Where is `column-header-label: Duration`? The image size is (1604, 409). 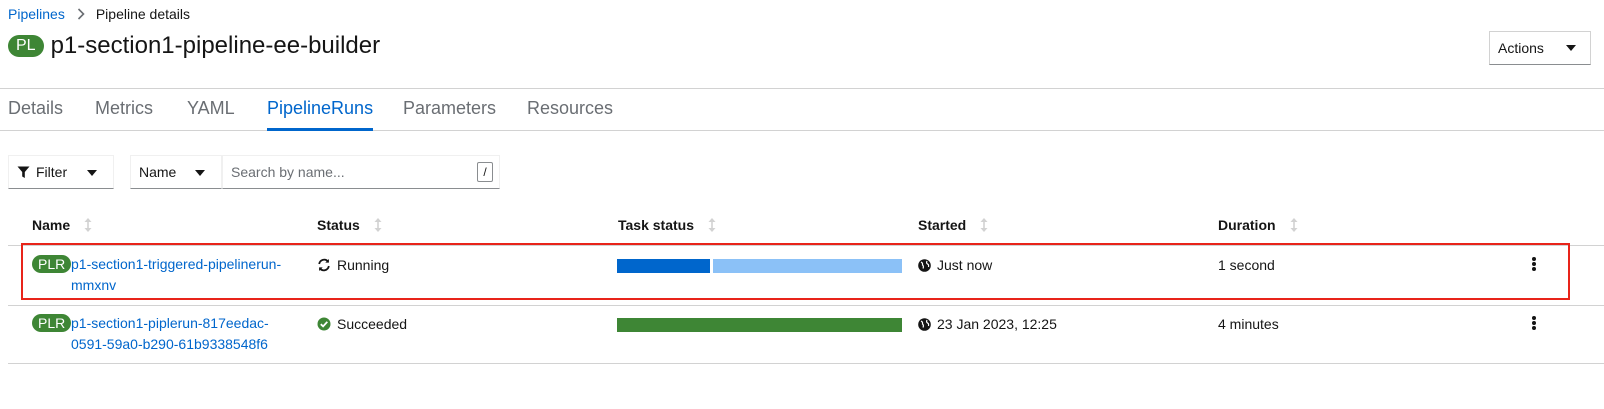 column-header-label: Duration is located at coordinates (1247, 225).